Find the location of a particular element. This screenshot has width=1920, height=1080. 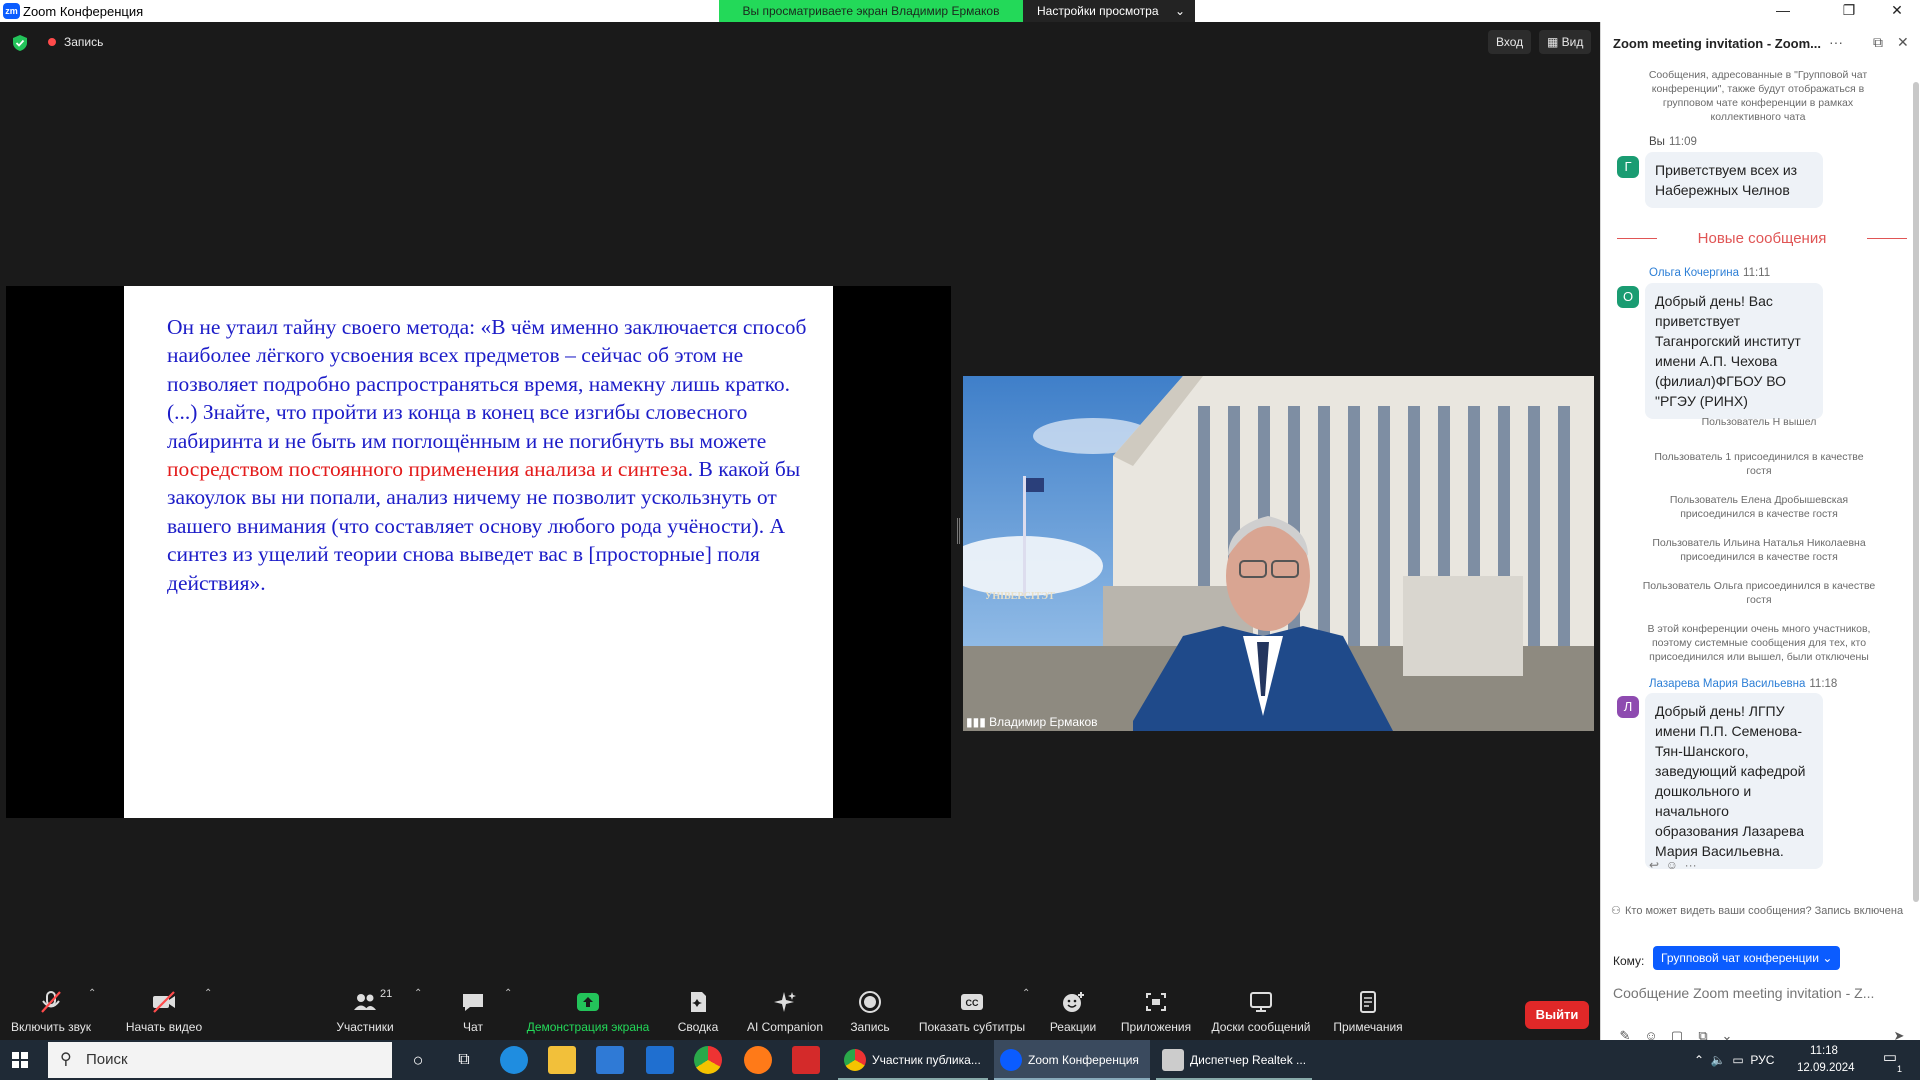

record-dot-icon is located at coordinates (52, 42).